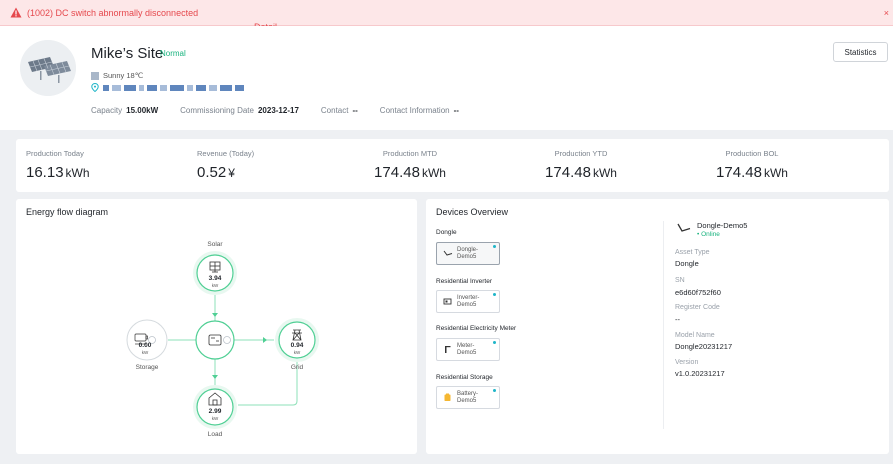  I want to click on site-status-badge: Normal, so click(173, 53).